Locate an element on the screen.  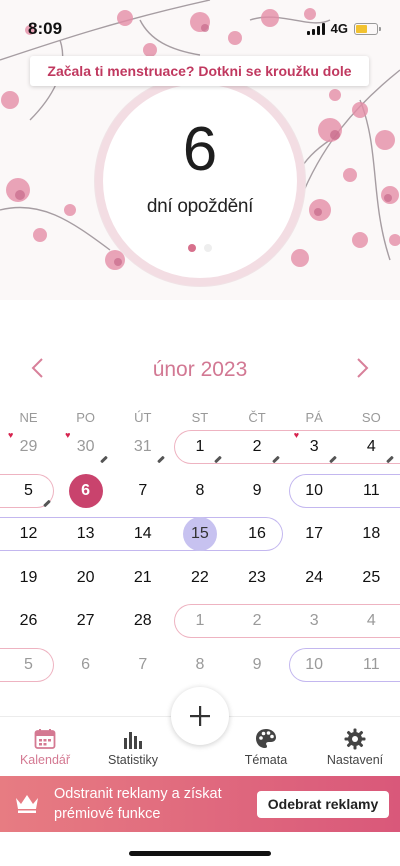
calendar-day: 3 is located at coordinates (314, 621).